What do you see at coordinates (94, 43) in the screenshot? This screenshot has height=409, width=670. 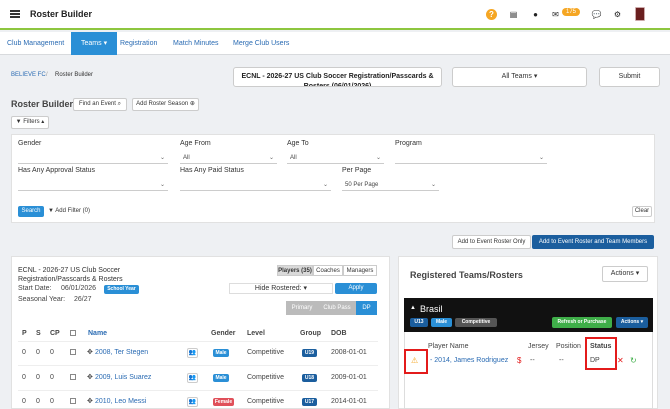 I see `nav-teams: Teams ▾` at bounding box center [94, 43].